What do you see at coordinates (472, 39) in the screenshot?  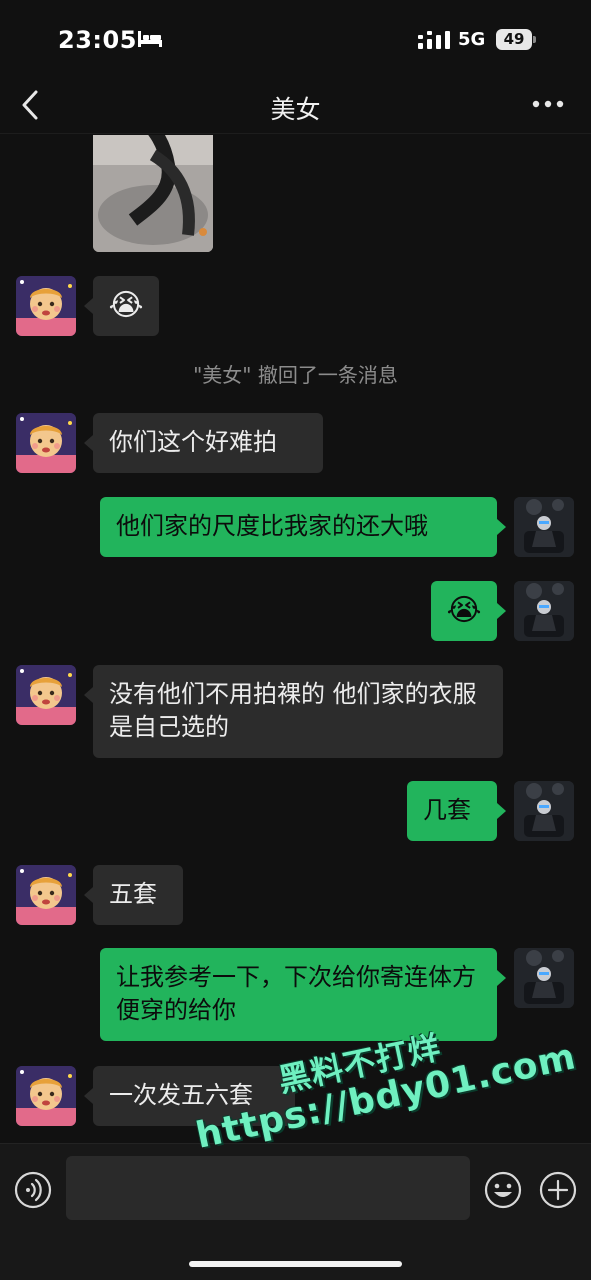 I see `network-label: 5G` at bounding box center [472, 39].